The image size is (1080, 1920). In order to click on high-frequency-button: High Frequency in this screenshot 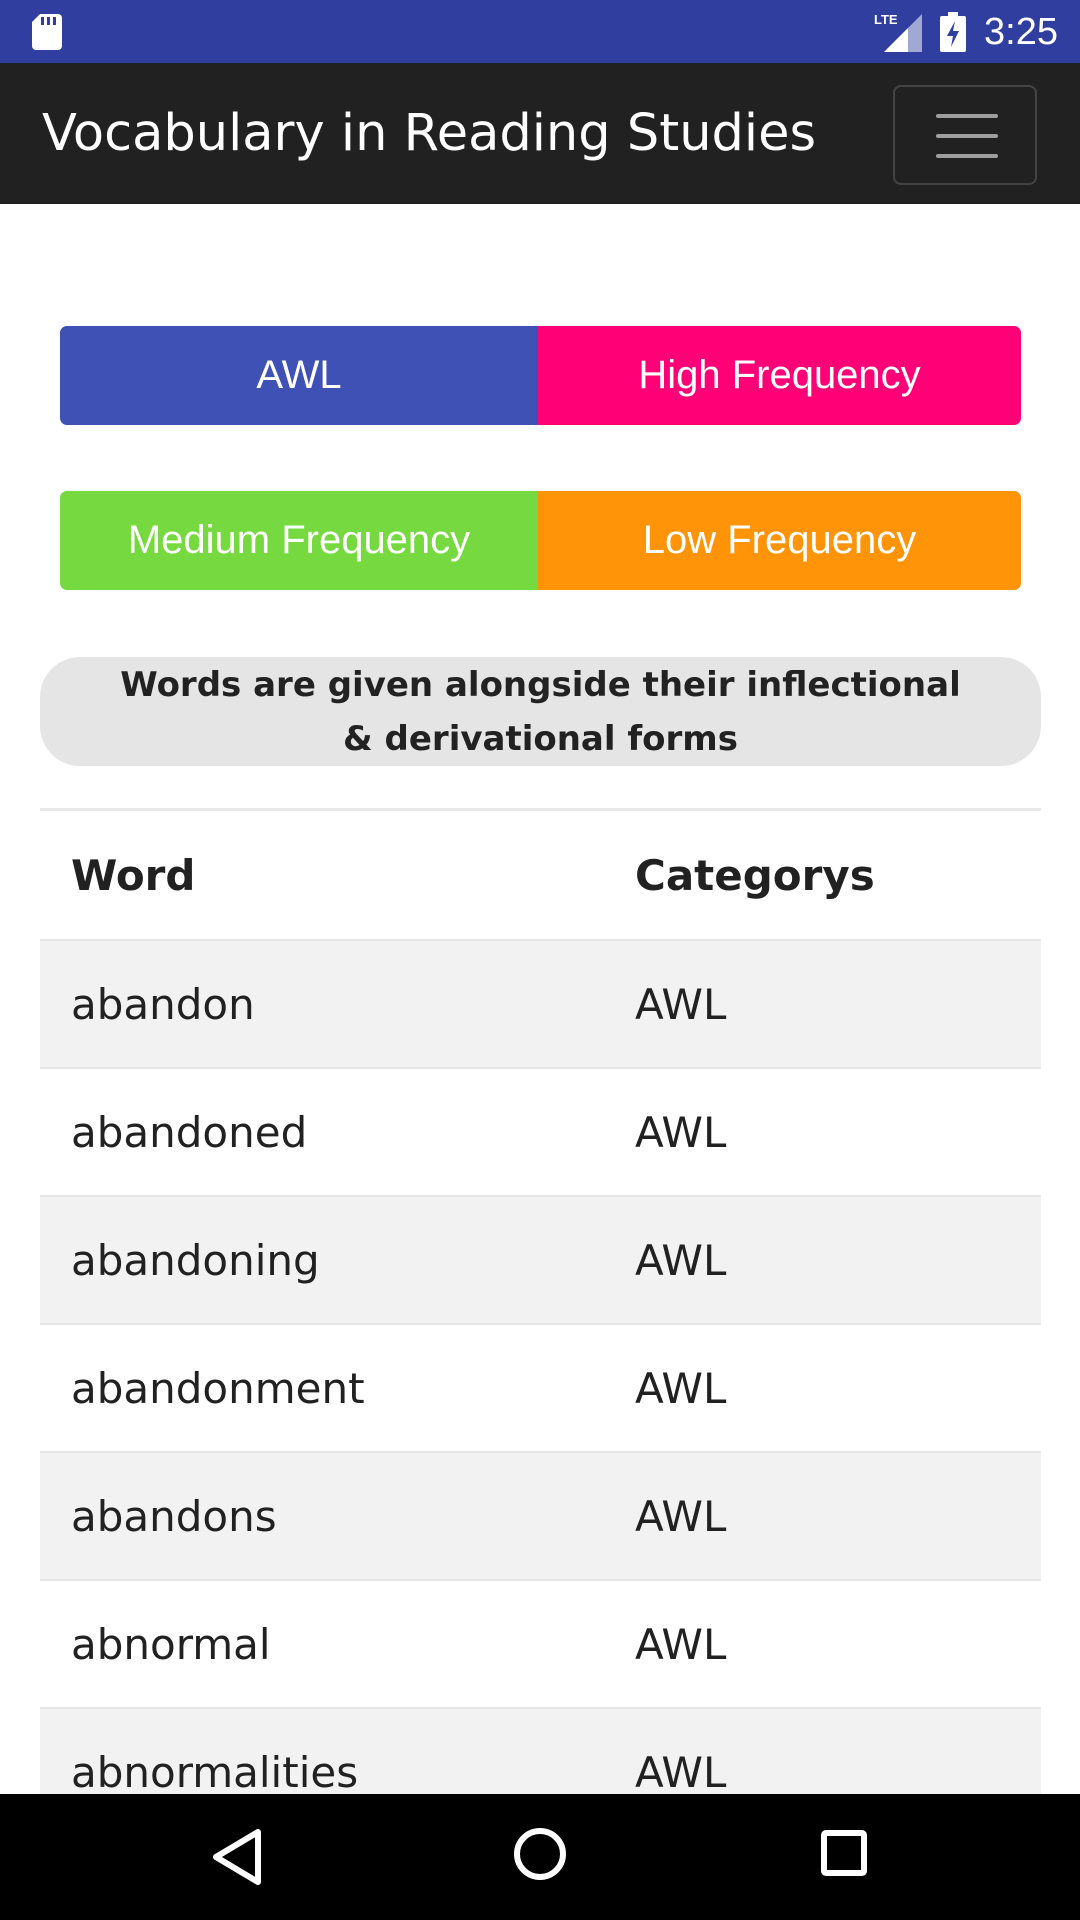, I will do `click(779, 375)`.